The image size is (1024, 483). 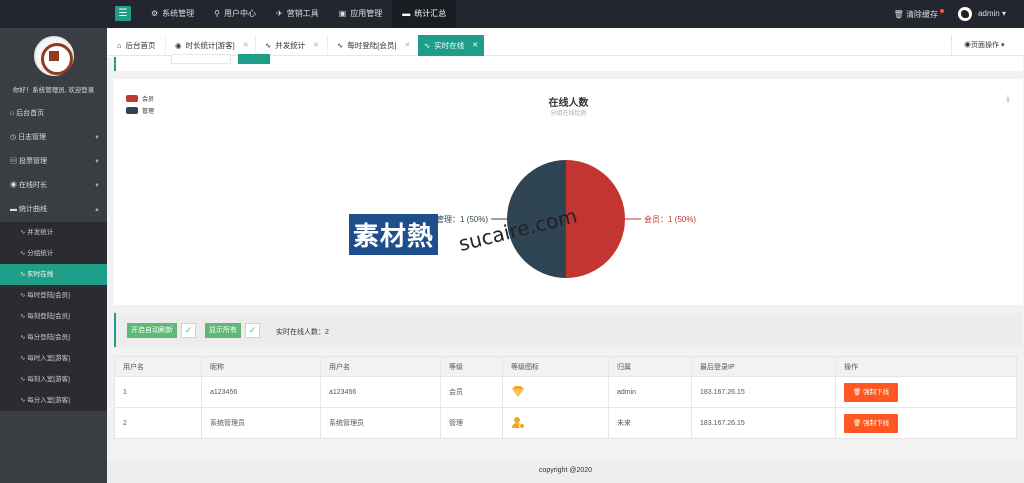 I want to click on col-header: 操作, so click(x=926, y=366).